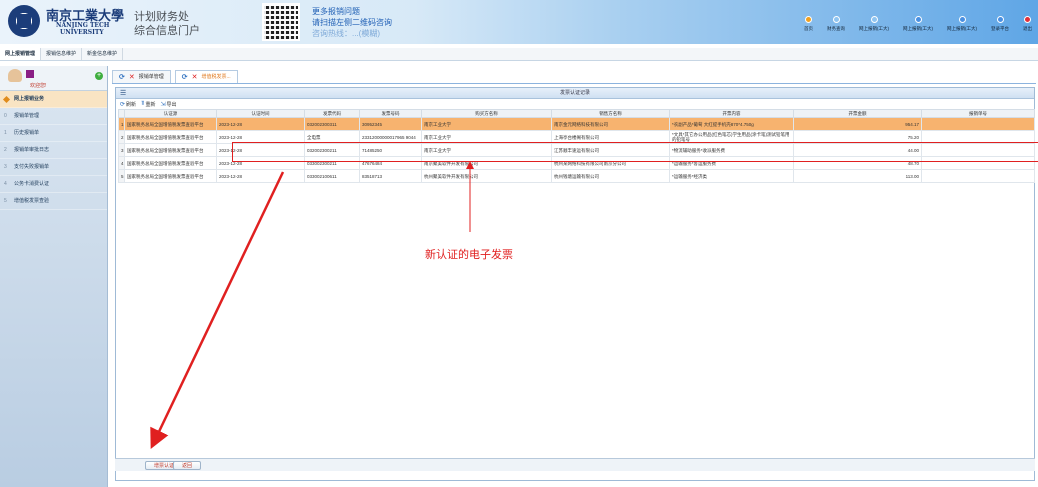 Image resolution: width=1038 pixels, height=487 pixels. I want to click on avatar, so click(15, 75).